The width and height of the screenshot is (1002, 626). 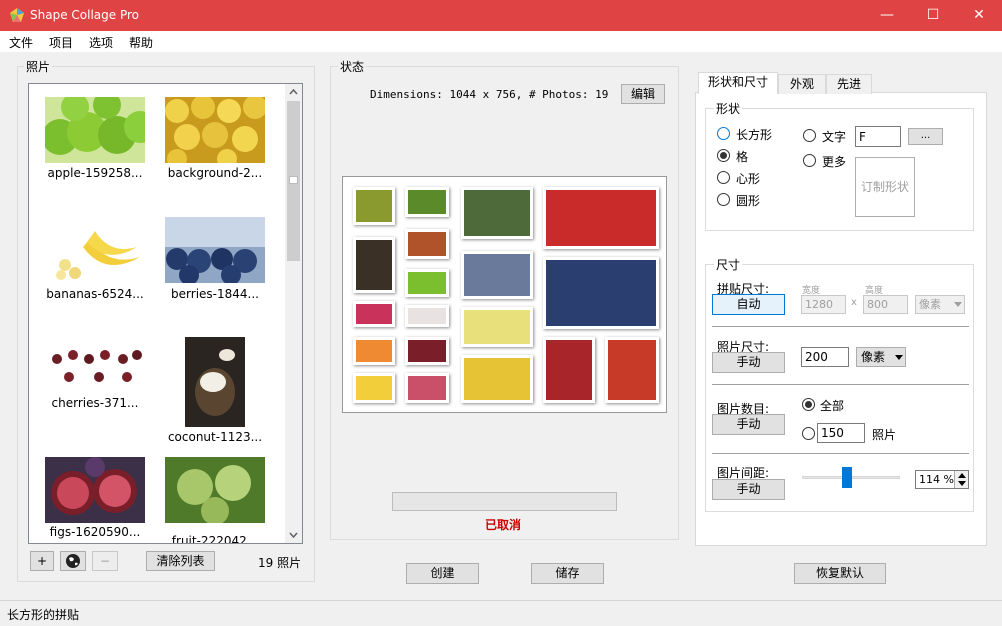 What do you see at coordinates (936, 479) in the screenshot?
I see `spacing-value: 114 %` at bounding box center [936, 479].